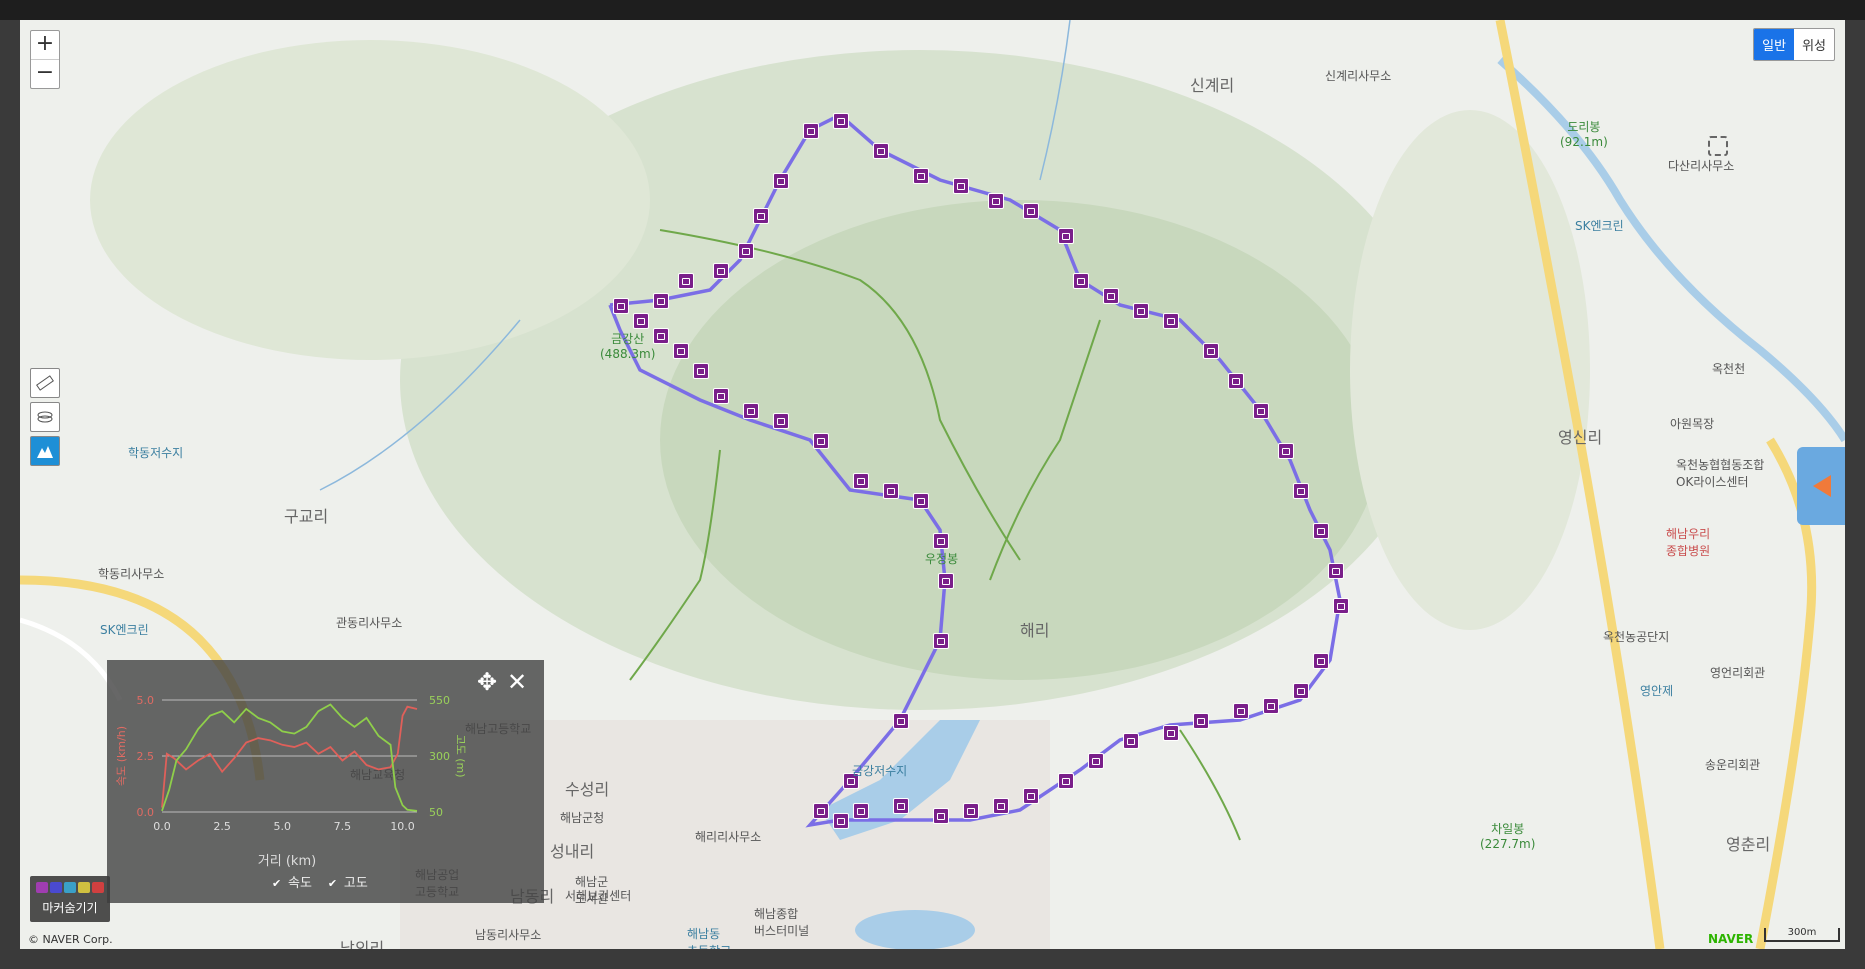  What do you see at coordinates (369, 623) in the screenshot?
I see `place-label: 관동리사무소` at bounding box center [369, 623].